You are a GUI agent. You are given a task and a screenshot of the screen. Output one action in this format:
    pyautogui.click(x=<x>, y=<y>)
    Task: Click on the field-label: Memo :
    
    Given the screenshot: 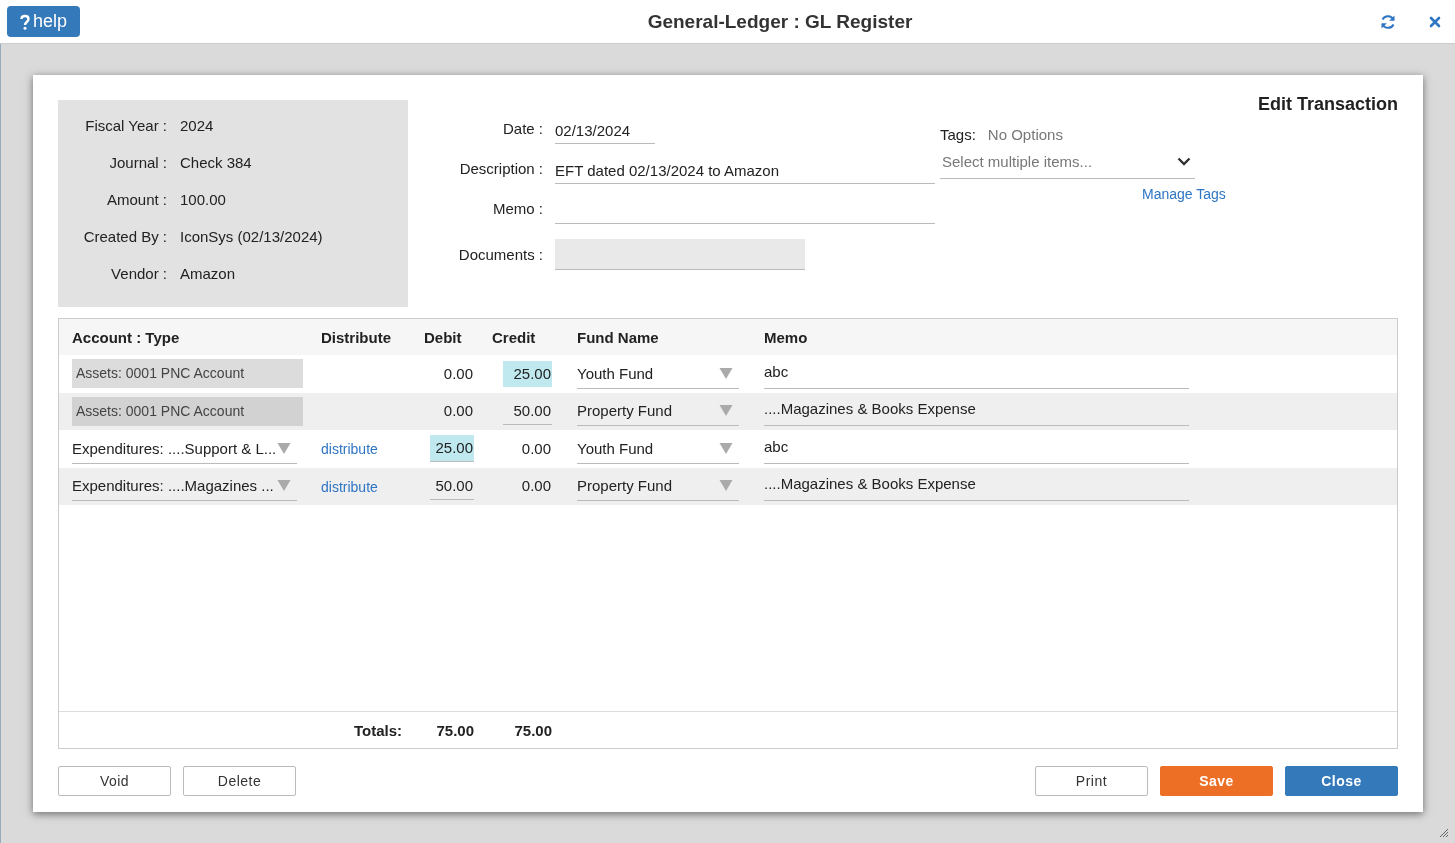 What is the action you would take?
    pyautogui.click(x=517, y=209)
    